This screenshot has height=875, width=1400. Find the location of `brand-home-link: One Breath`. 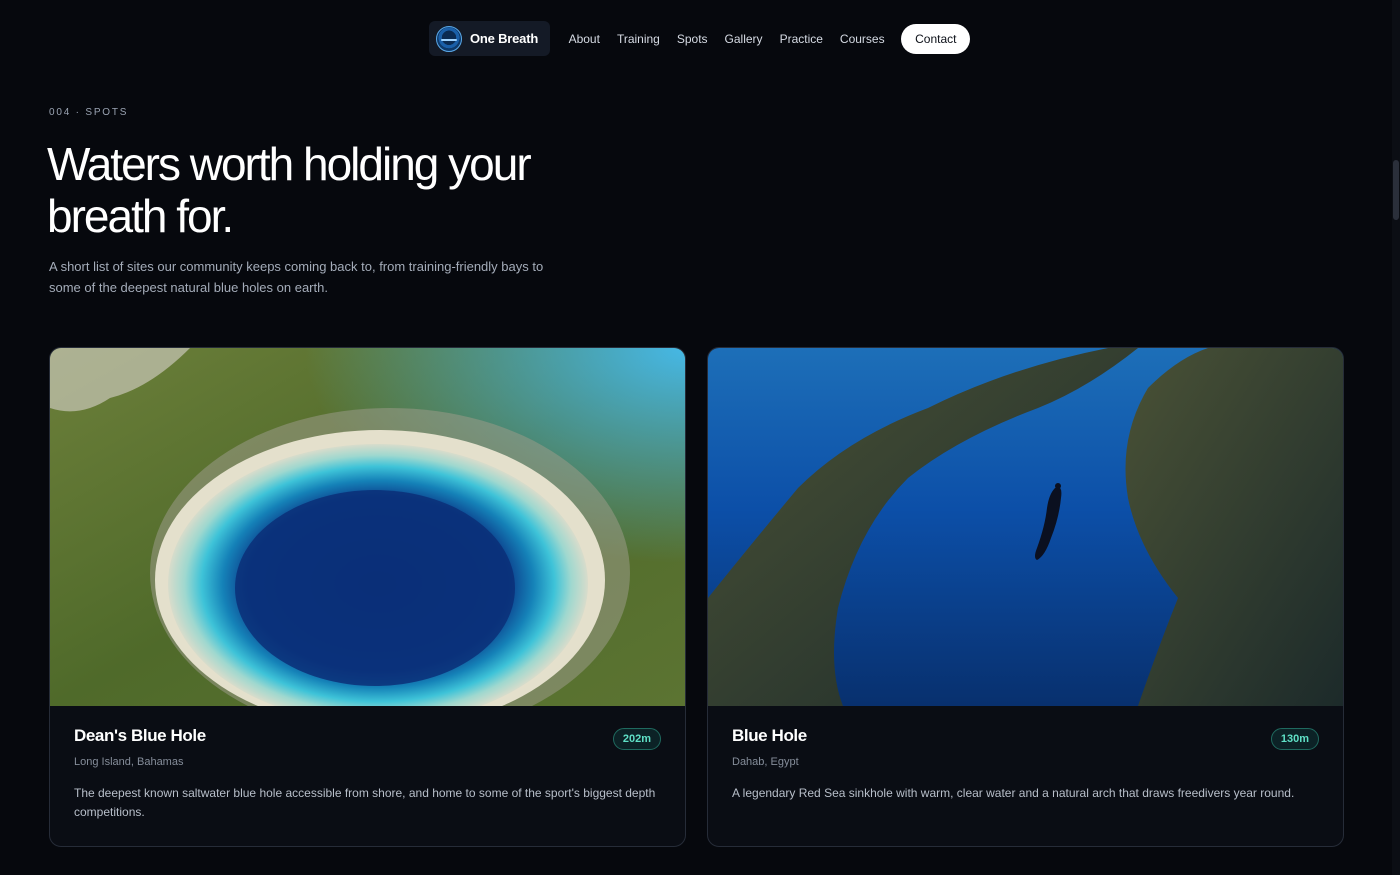

brand-home-link: One Breath is located at coordinates (490, 38).